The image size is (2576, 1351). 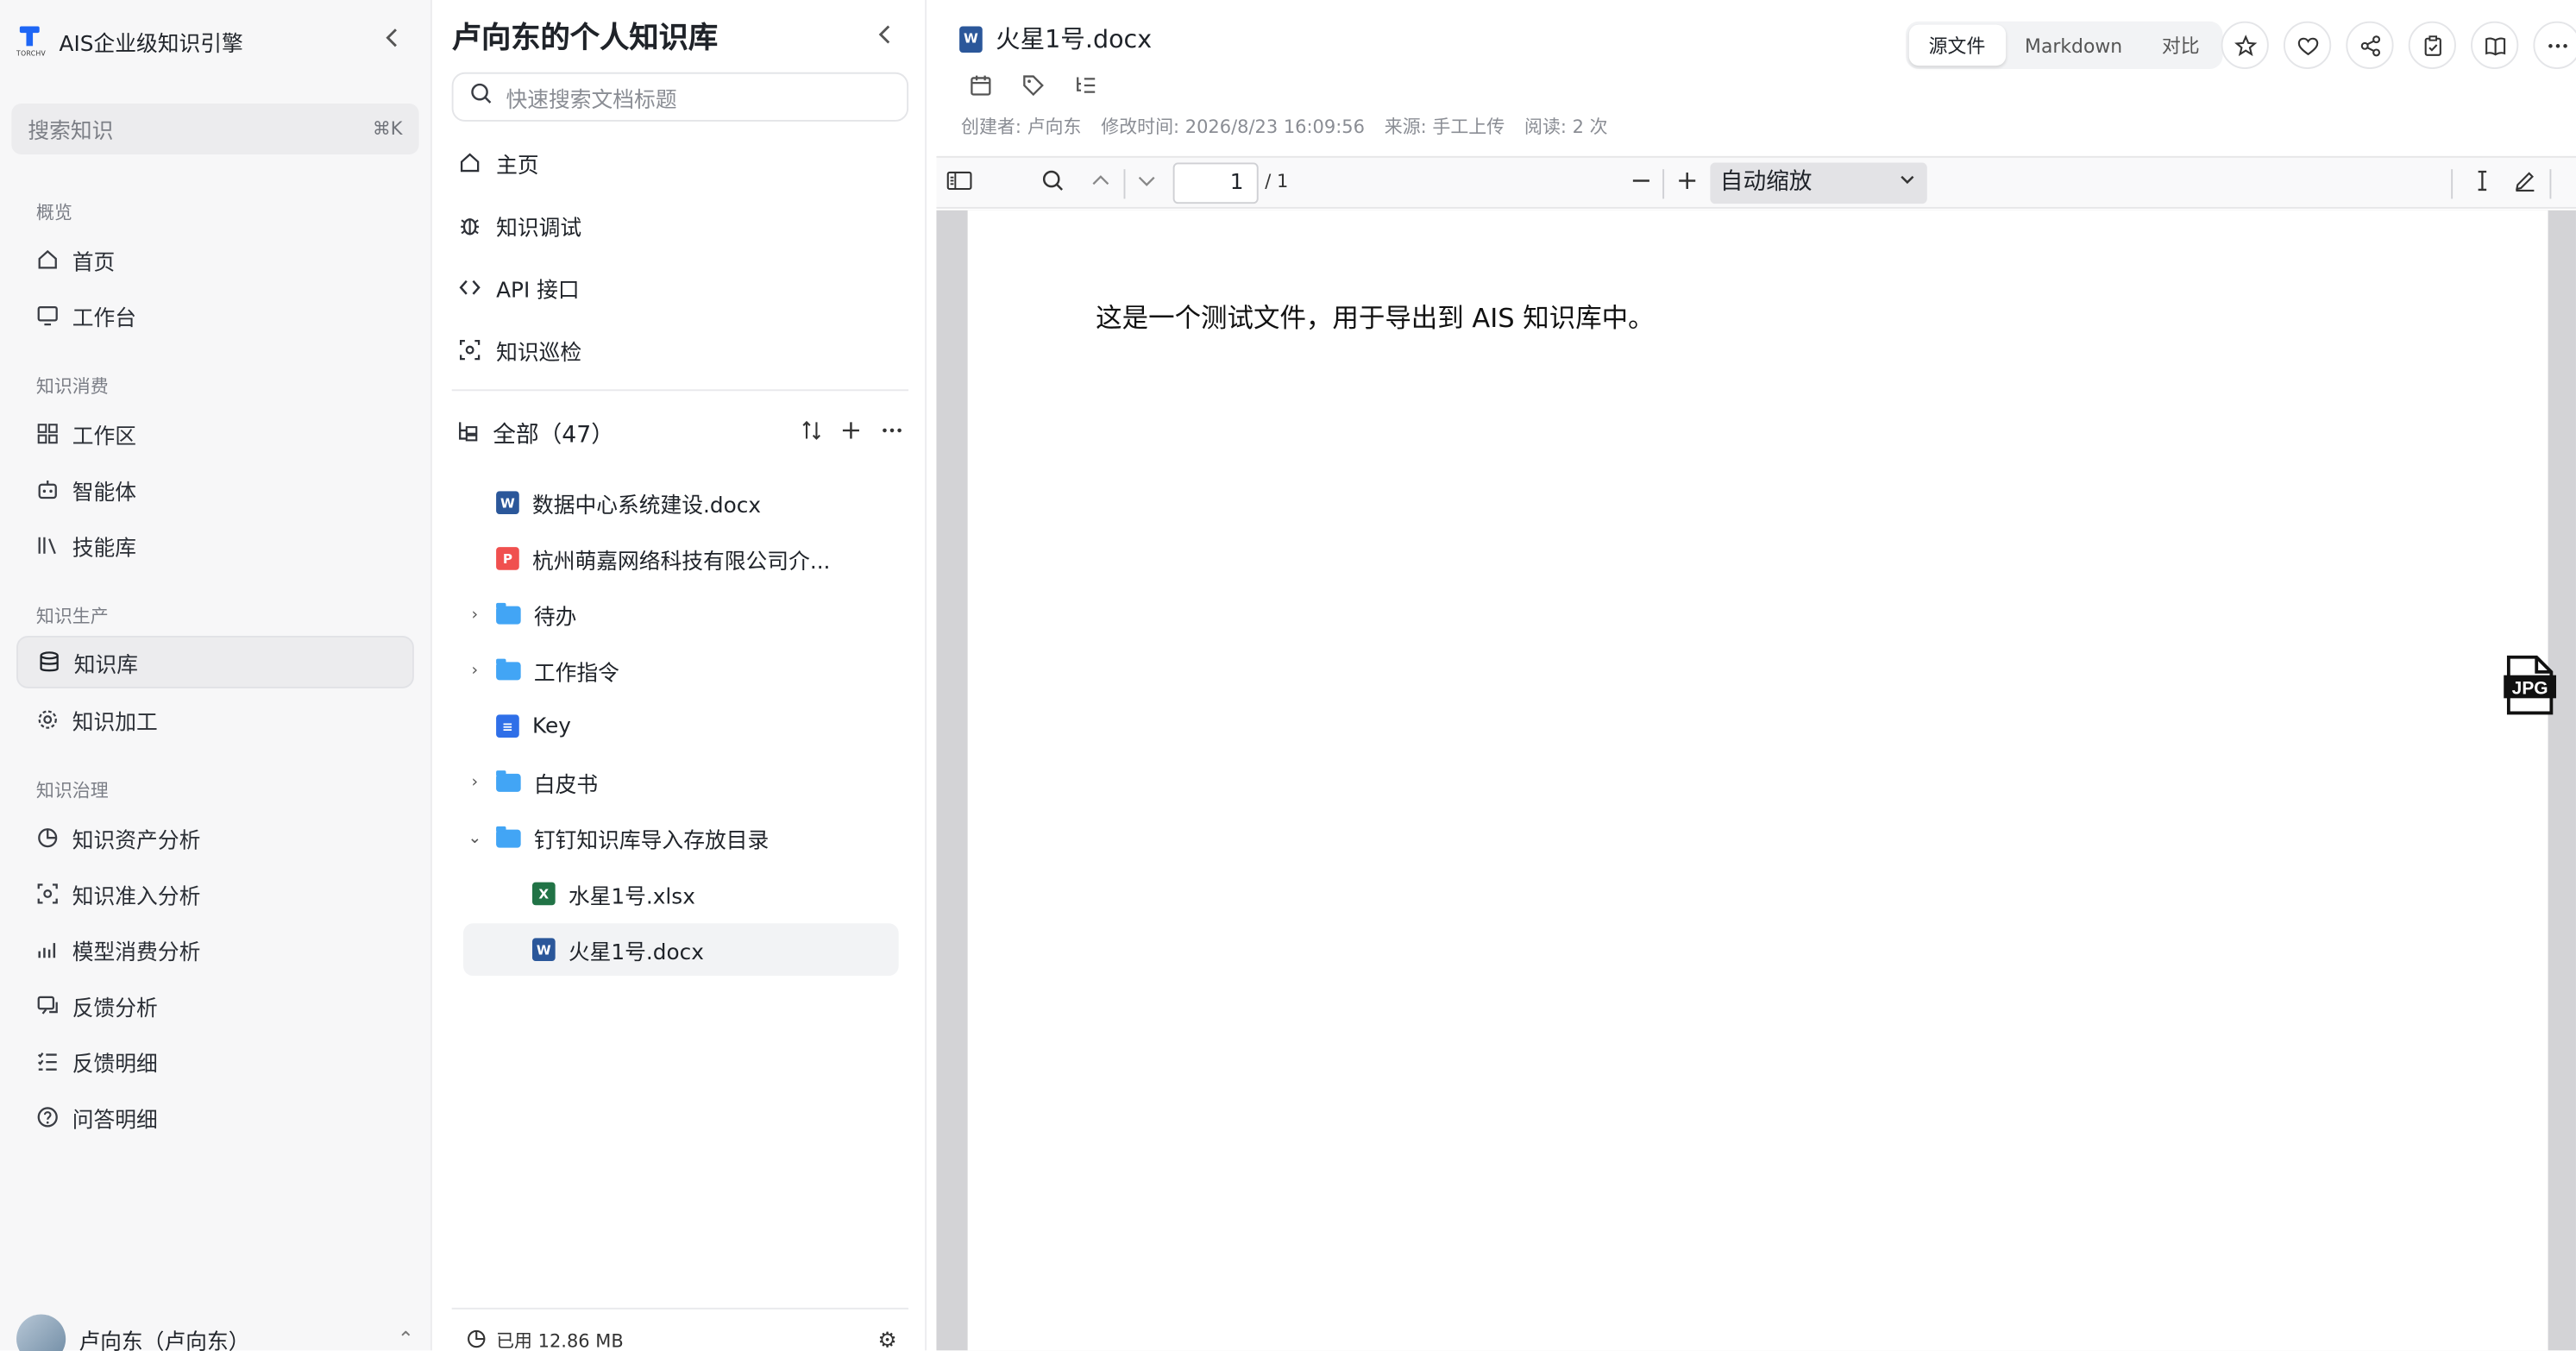 I want to click on tree-item-folder: › 白皮书, so click(x=681, y=782).